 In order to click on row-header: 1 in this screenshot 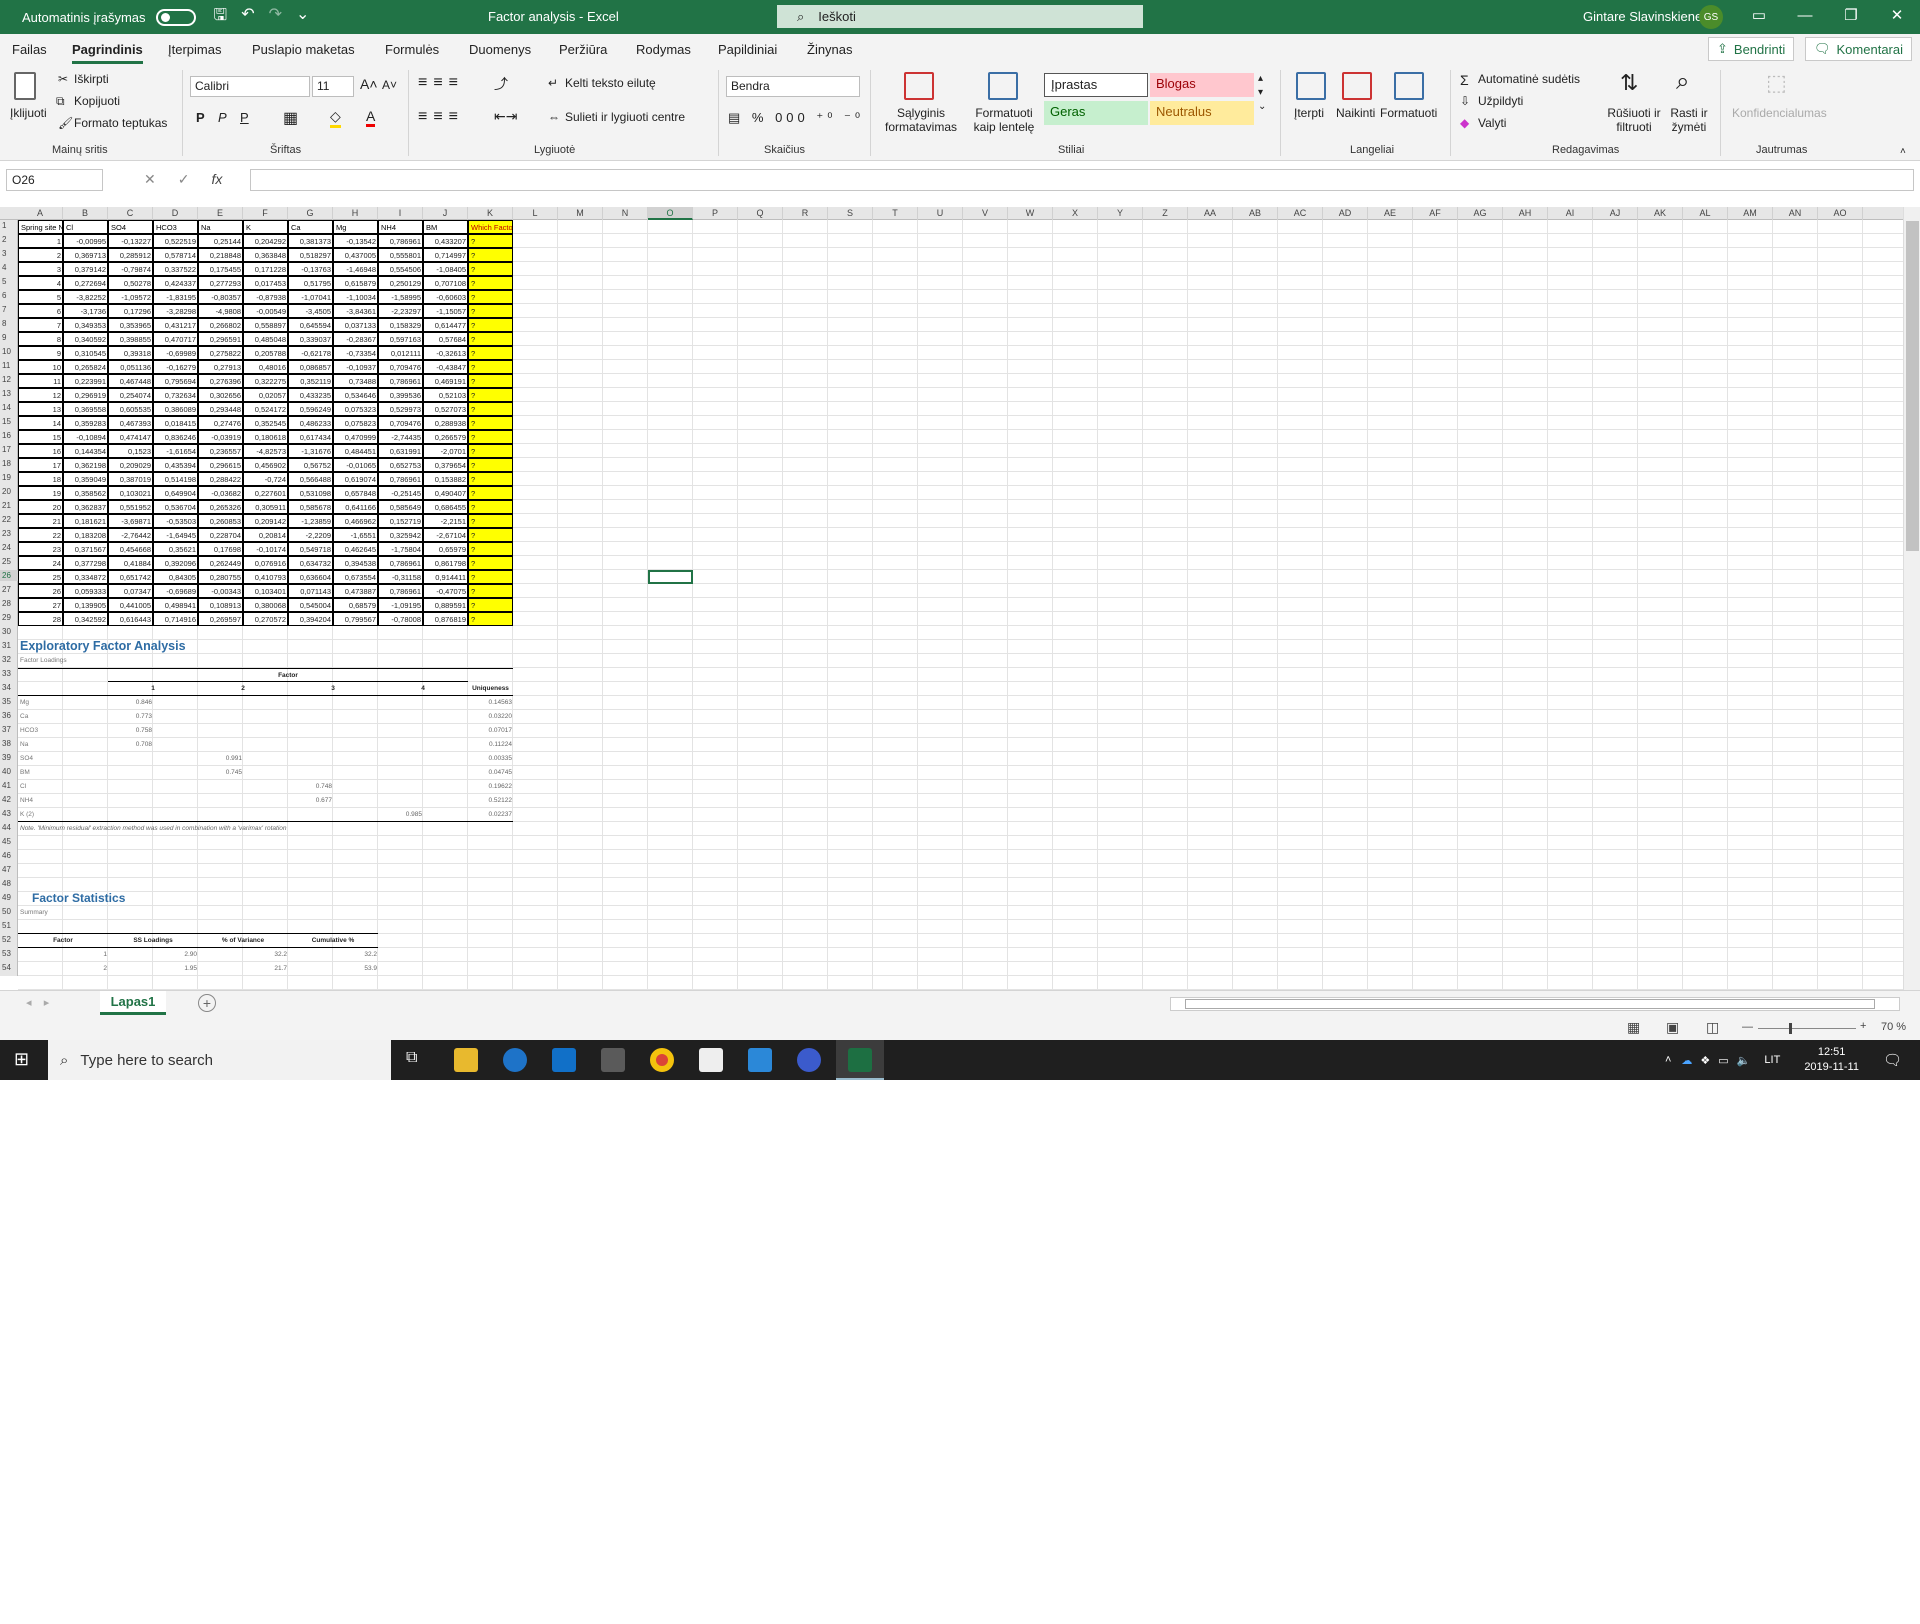, I will do `click(9, 225)`.